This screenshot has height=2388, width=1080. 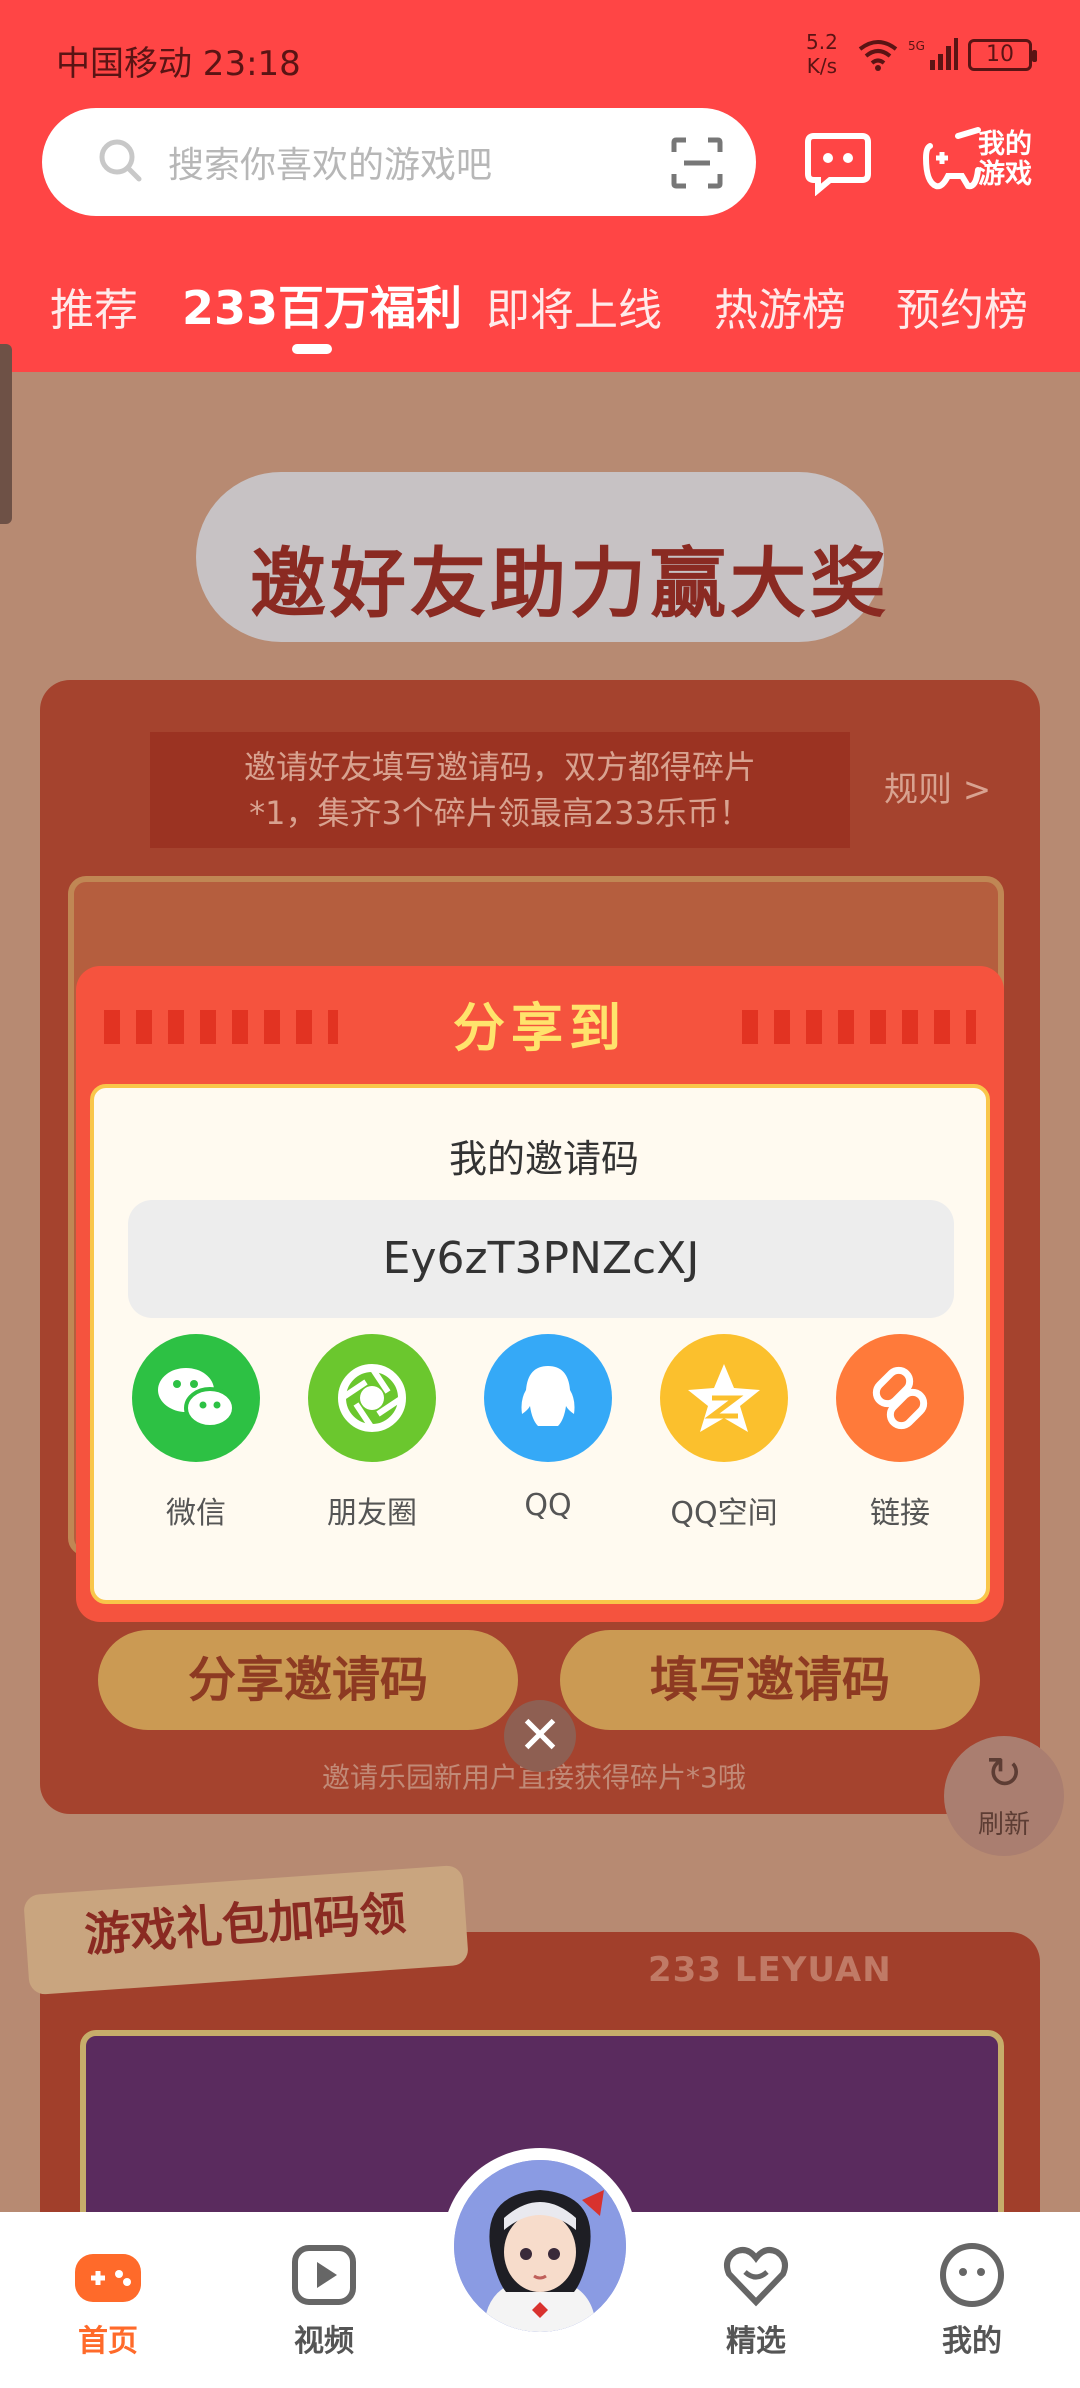 I want to click on tab-233-welfare: 233百万福利, so click(x=322, y=305).